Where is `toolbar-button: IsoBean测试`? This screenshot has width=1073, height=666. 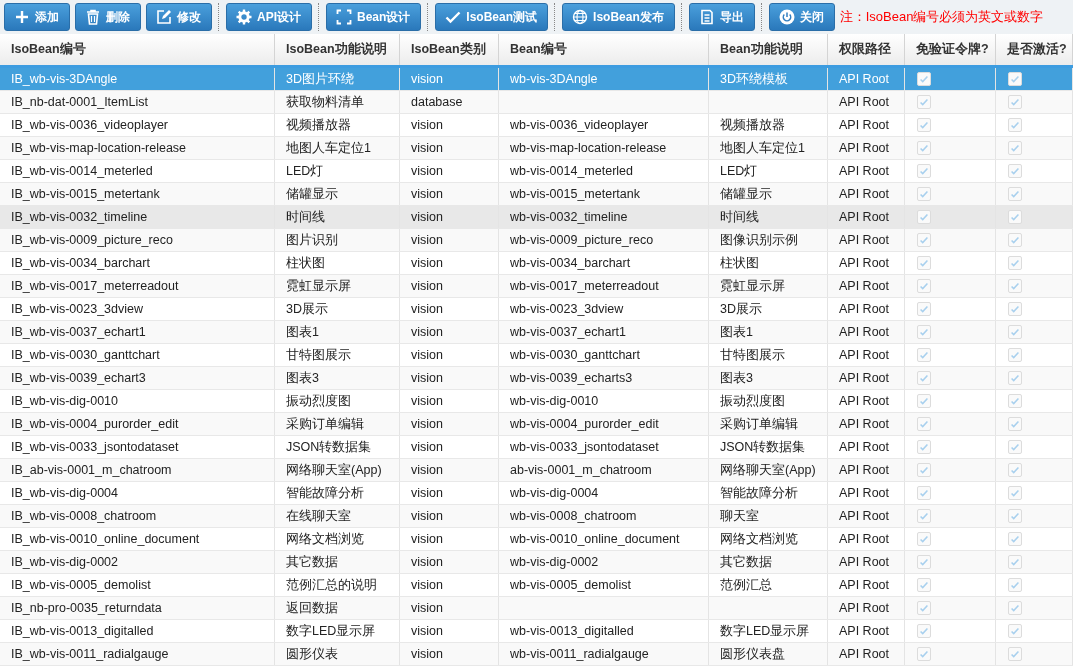 toolbar-button: IsoBean测试 is located at coordinates (492, 17).